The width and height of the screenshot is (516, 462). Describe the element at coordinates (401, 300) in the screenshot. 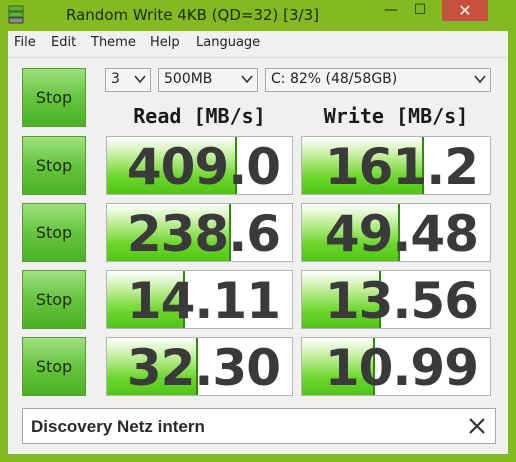

I see `write-value-3: 13.56` at that location.